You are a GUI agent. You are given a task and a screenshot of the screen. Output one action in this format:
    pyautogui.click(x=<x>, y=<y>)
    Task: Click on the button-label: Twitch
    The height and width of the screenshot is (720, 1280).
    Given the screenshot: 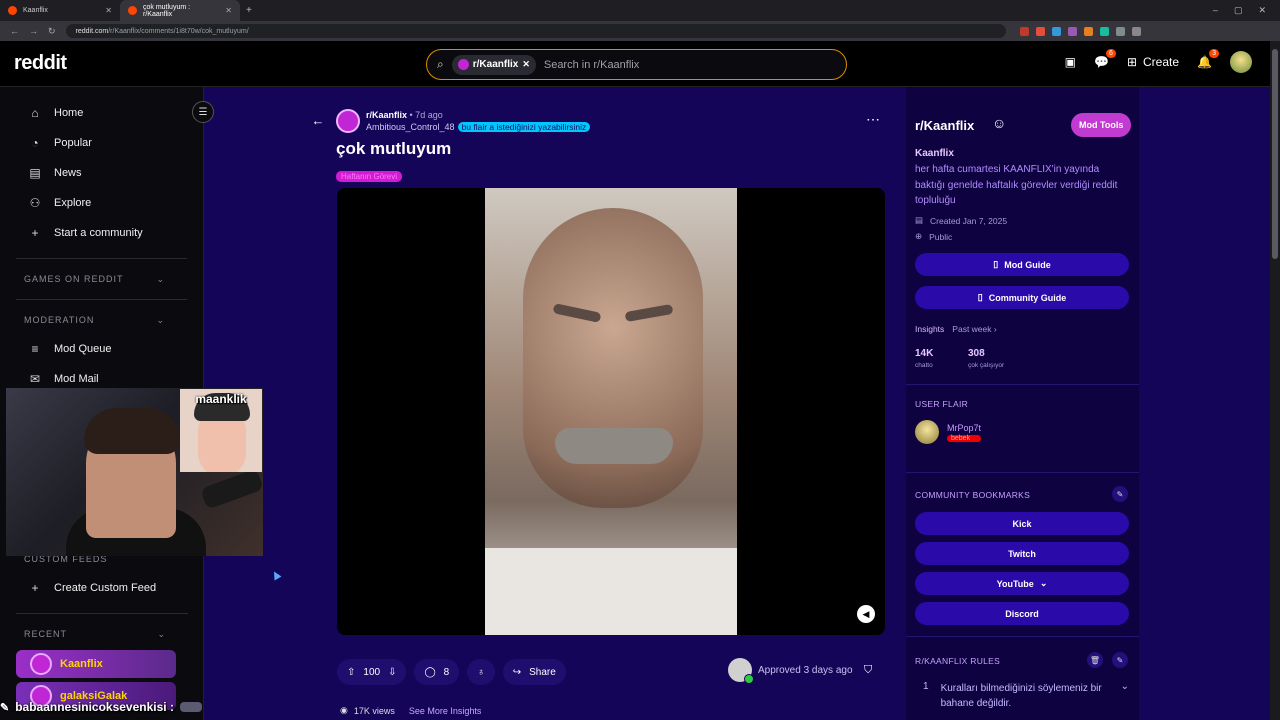 What is the action you would take?
    pyautogui.click(x=1022, y=553)
    